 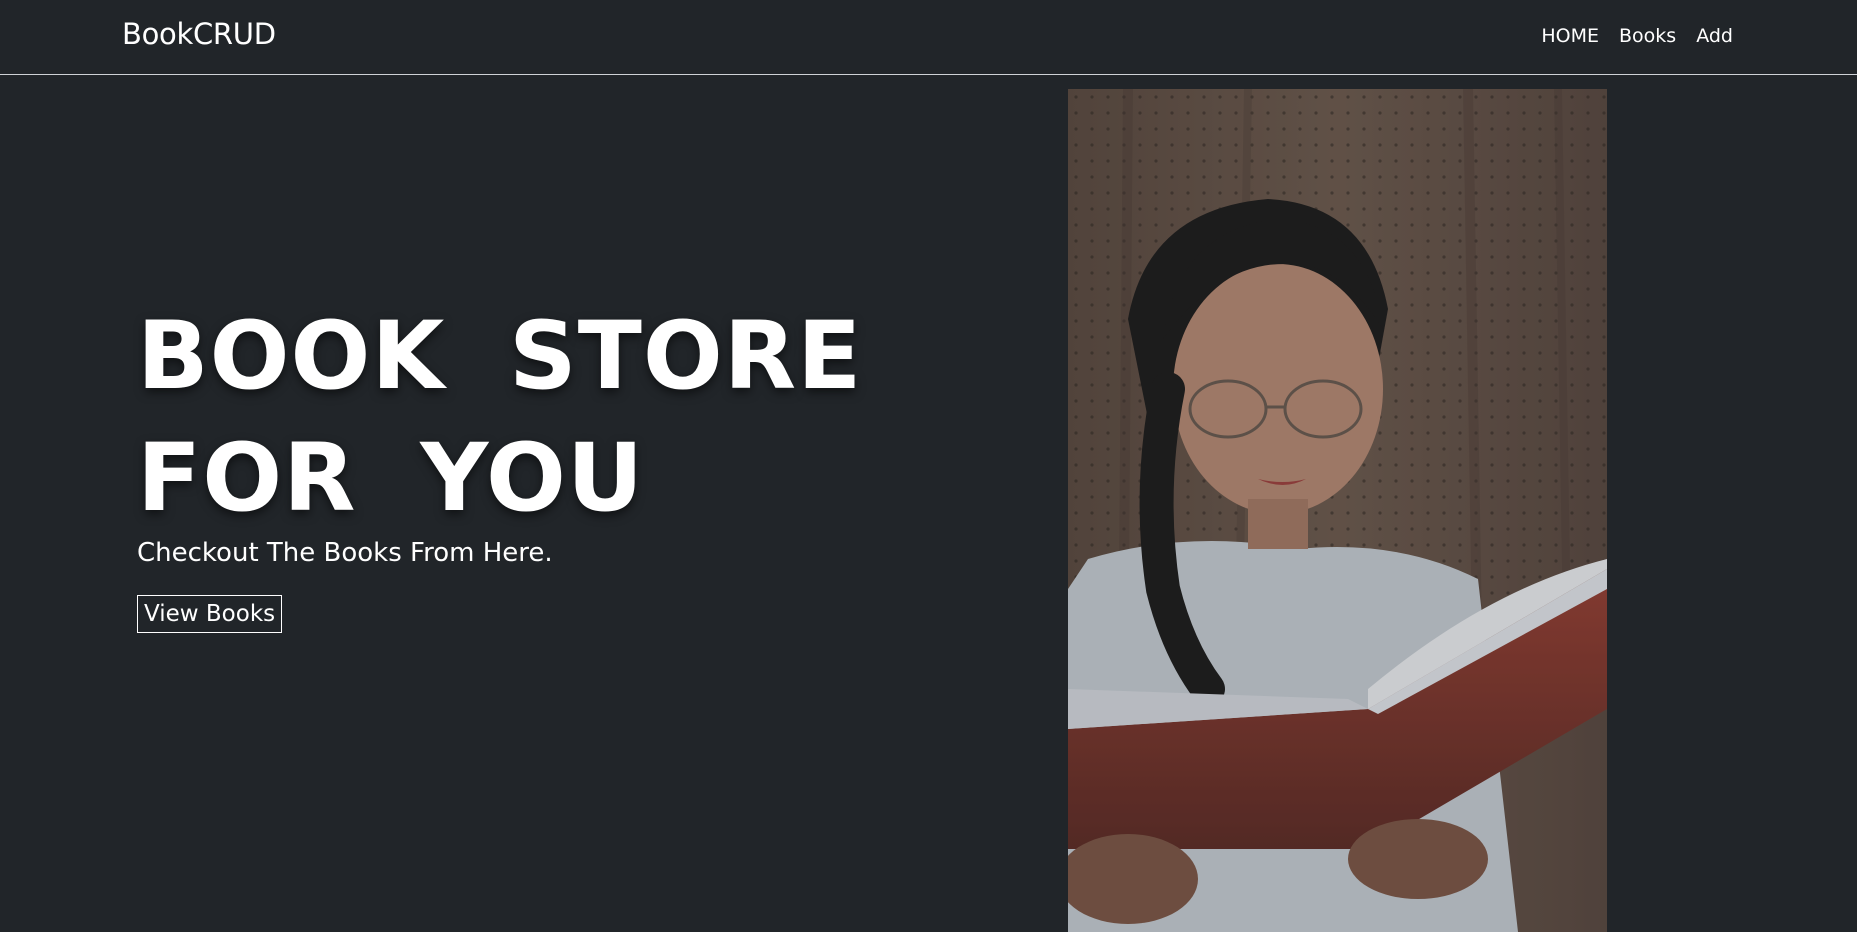 What do you see at coordinates (1714, 36) in the screenshot?
I see `nav-link-add: Add` at bounding box center [1714, 36].